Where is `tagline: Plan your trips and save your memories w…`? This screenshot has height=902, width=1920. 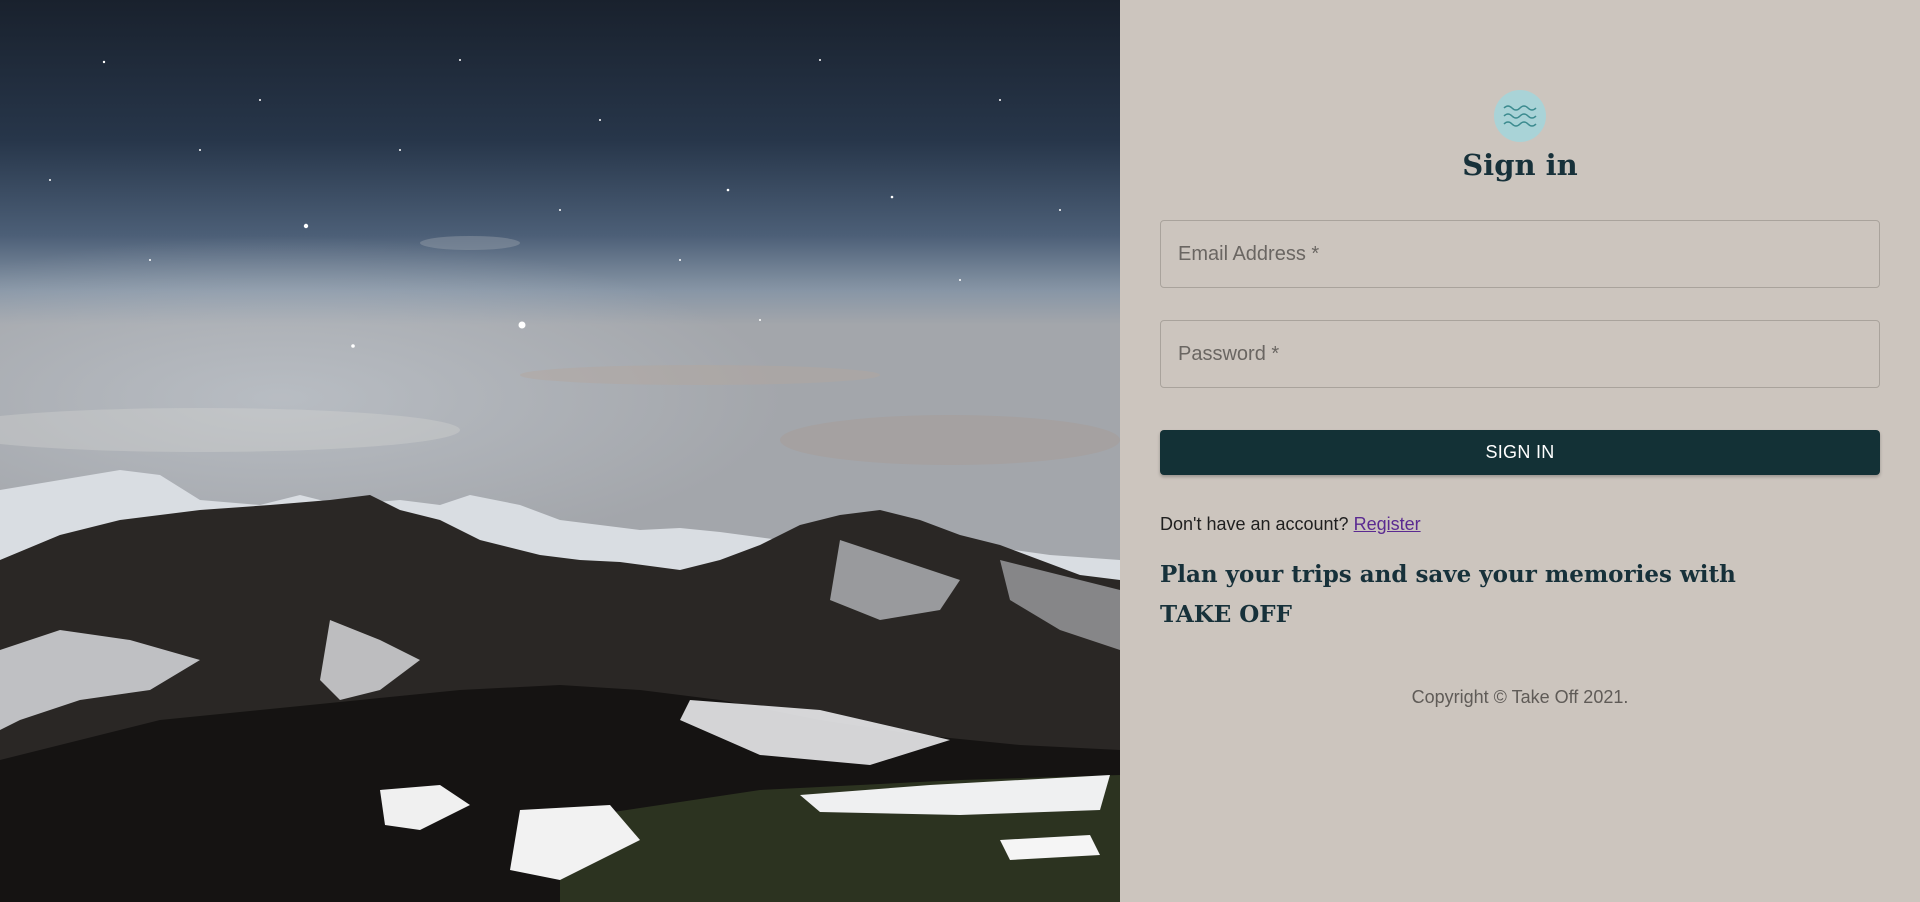
tagline: Plan your trips and save your memories w… is located at coordinates (1470, 595).